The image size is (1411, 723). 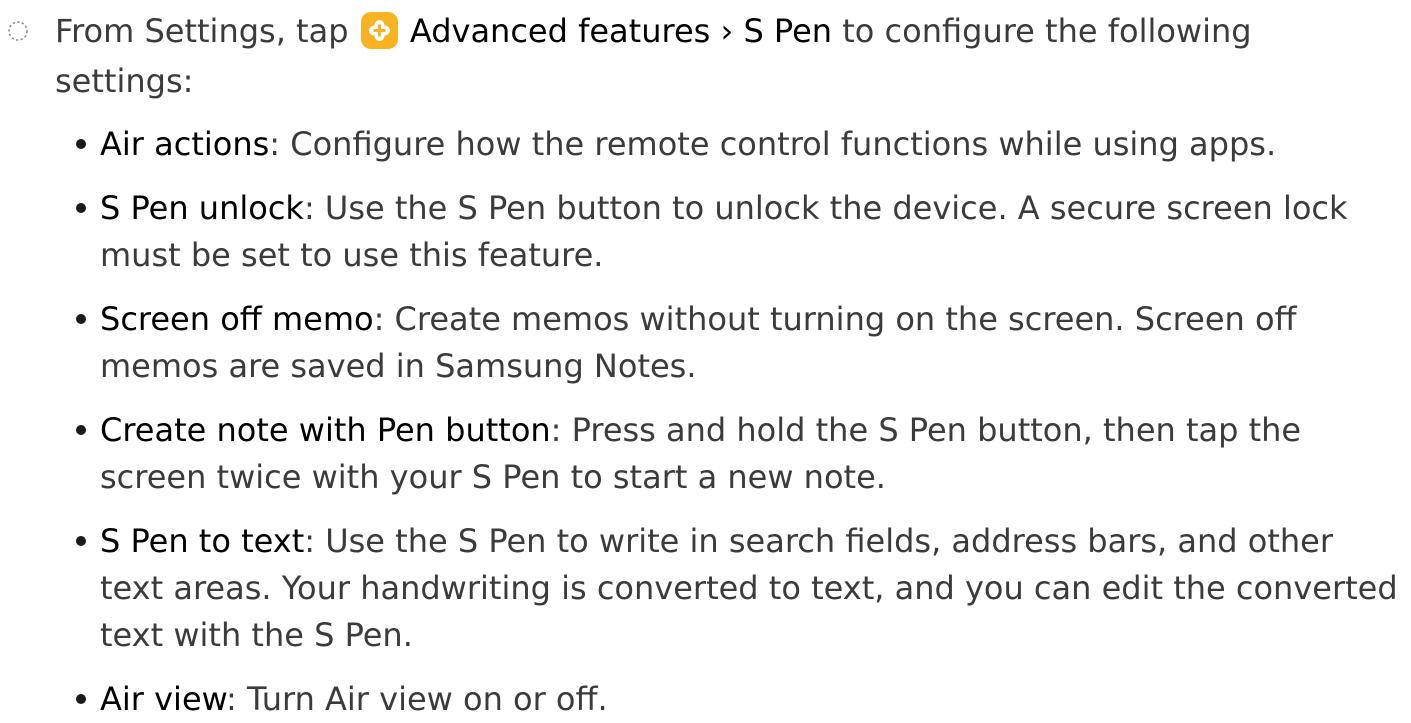 What do you see at coordinates (788, 31) in the screenshot?
I see `path-s-pen: S Pen` at bounding box center [788, 31].